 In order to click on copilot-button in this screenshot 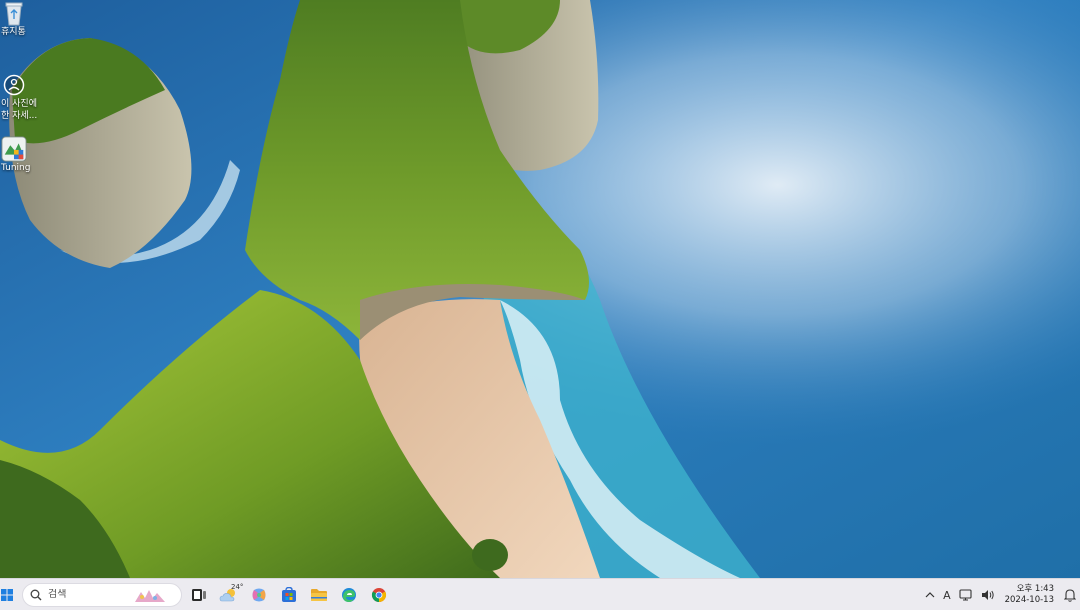, I will do `click(259, 594)`.